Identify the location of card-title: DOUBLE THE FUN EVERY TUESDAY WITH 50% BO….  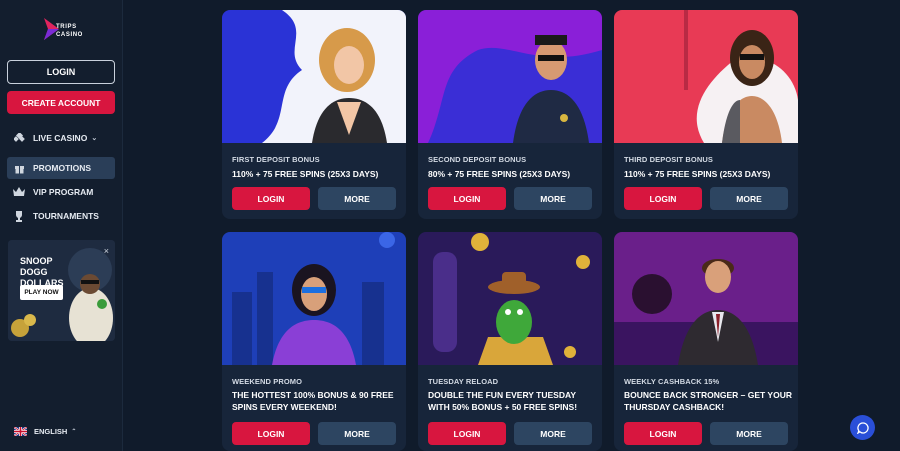
(503, 401).